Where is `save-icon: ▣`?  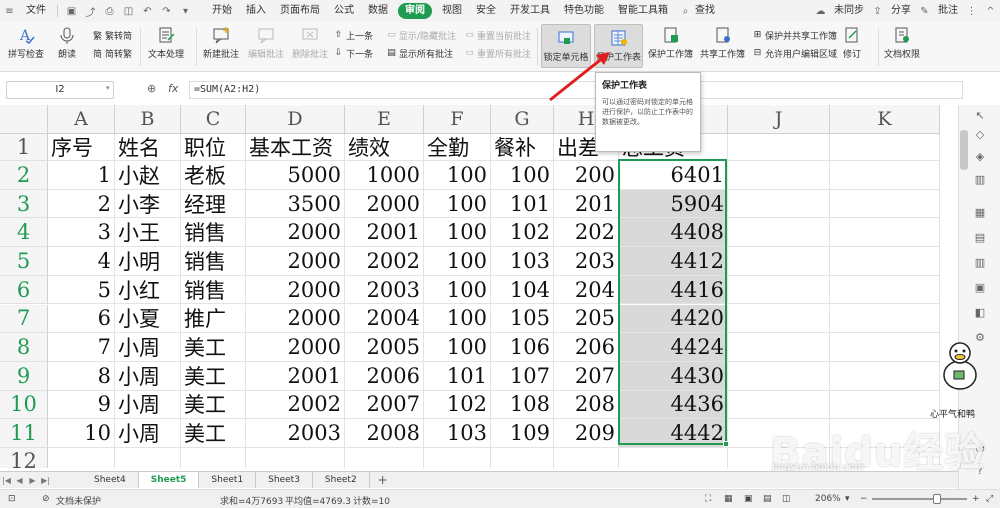
save-icon: ▣ is located at coordinates (71, 11).